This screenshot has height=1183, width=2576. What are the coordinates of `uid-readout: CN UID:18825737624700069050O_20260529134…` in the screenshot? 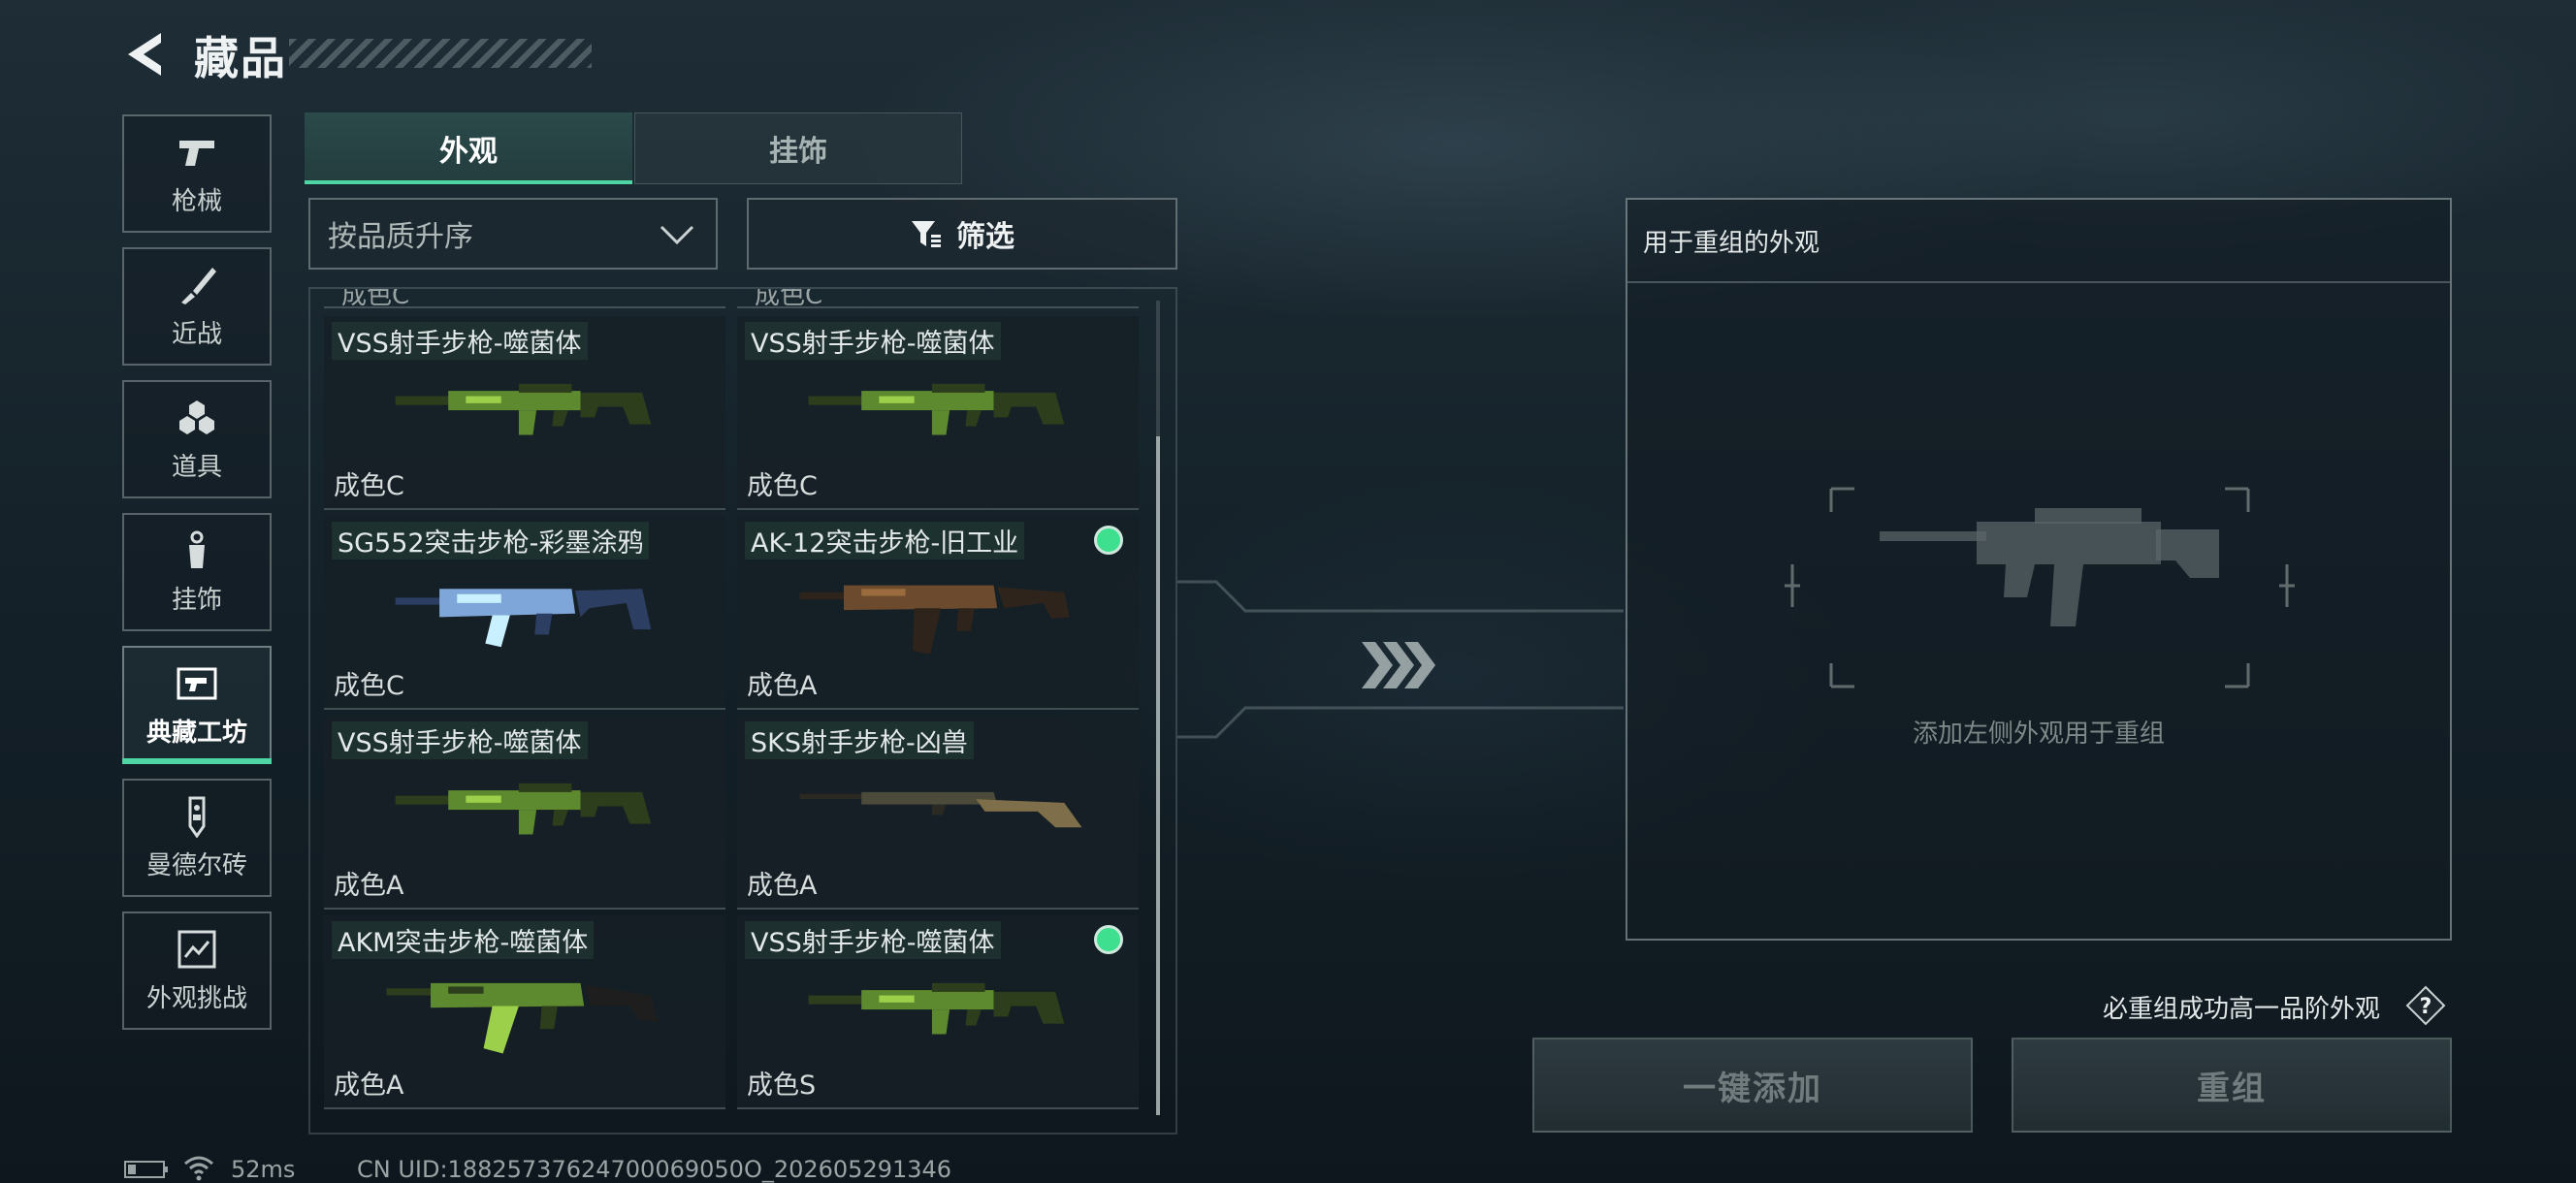 It's located at (654, 1169).